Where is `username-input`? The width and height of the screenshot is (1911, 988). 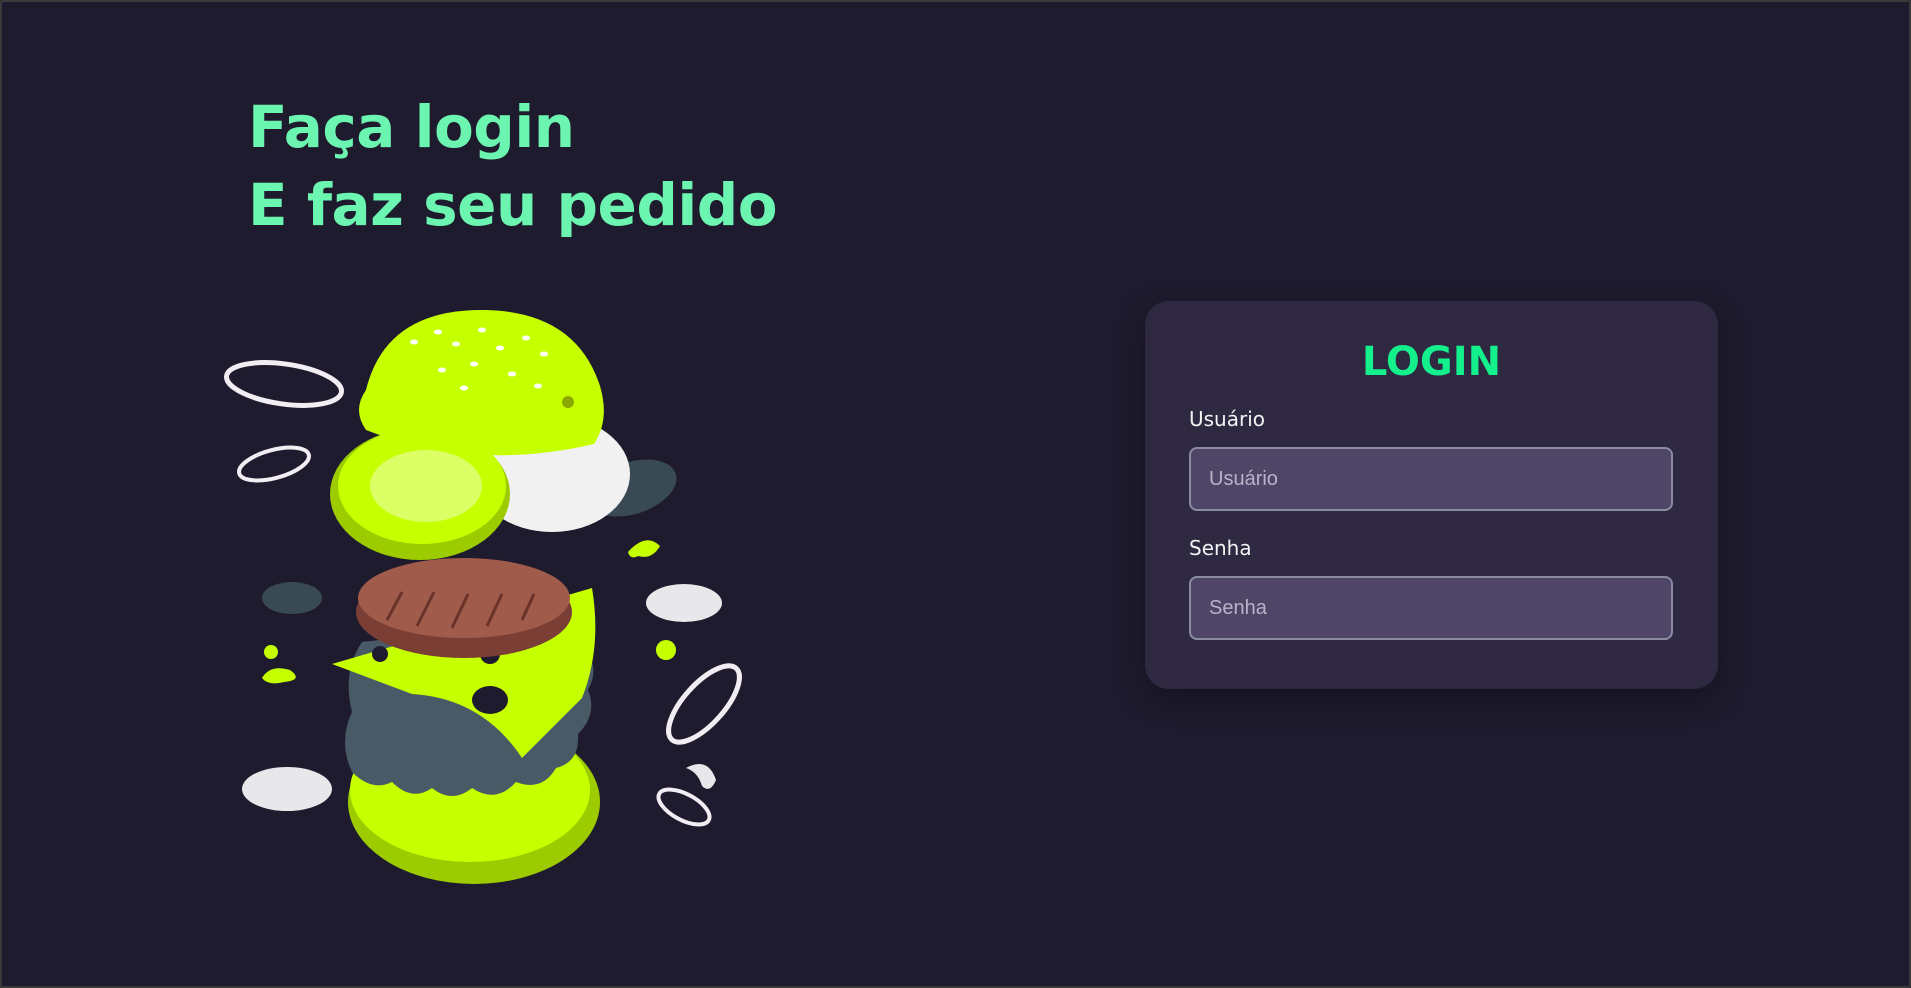
username-input is located at coordinates (1431, 479).